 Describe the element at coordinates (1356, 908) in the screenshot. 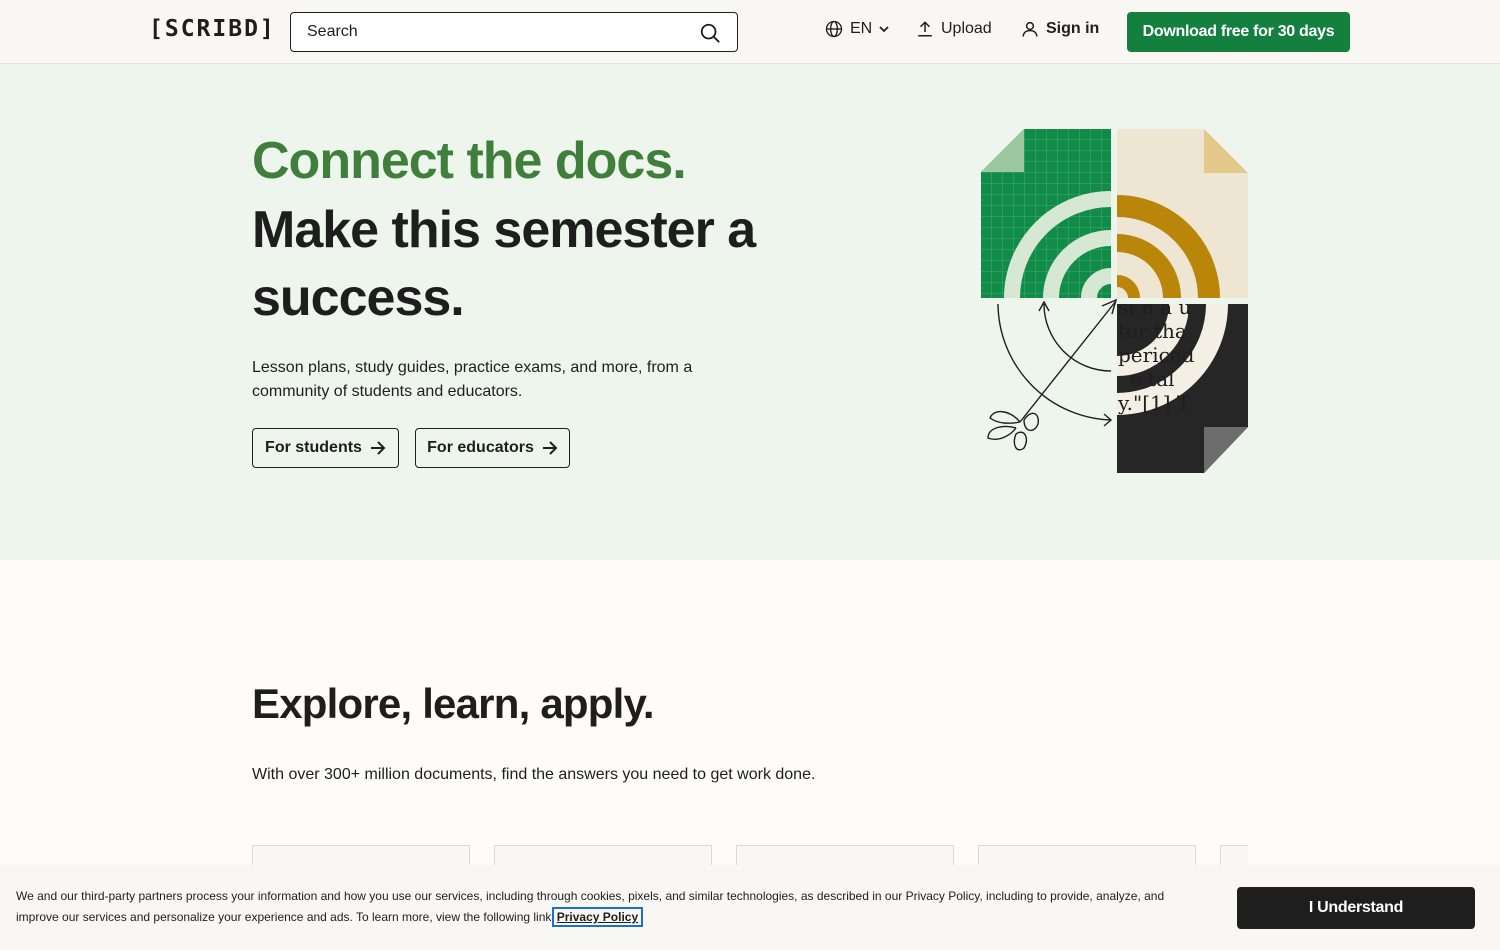

I see `i-understand-button: I Understand` at that location.